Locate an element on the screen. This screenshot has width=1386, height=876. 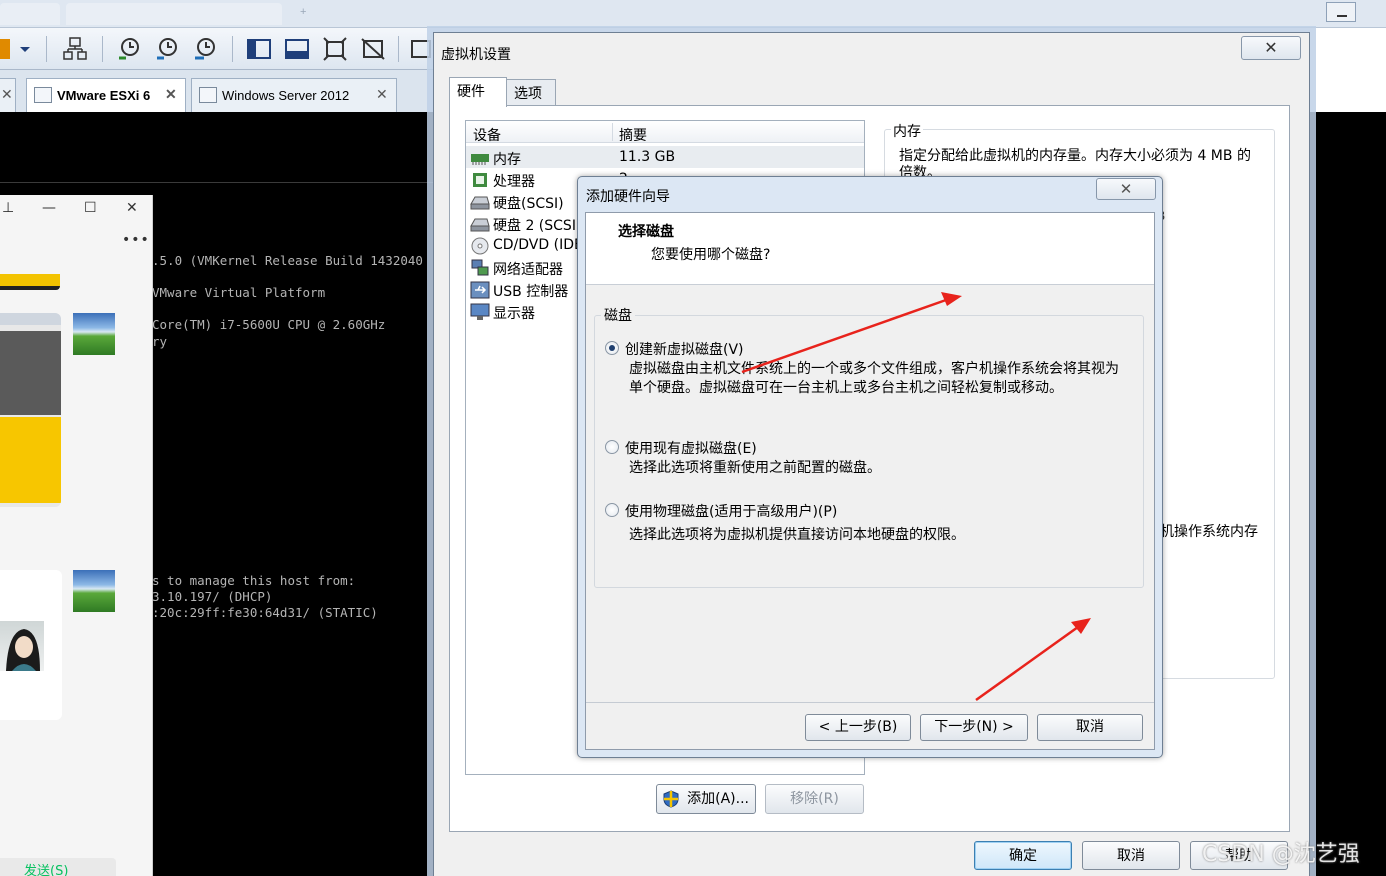
usb-icon is located at coordinates (480, 290).